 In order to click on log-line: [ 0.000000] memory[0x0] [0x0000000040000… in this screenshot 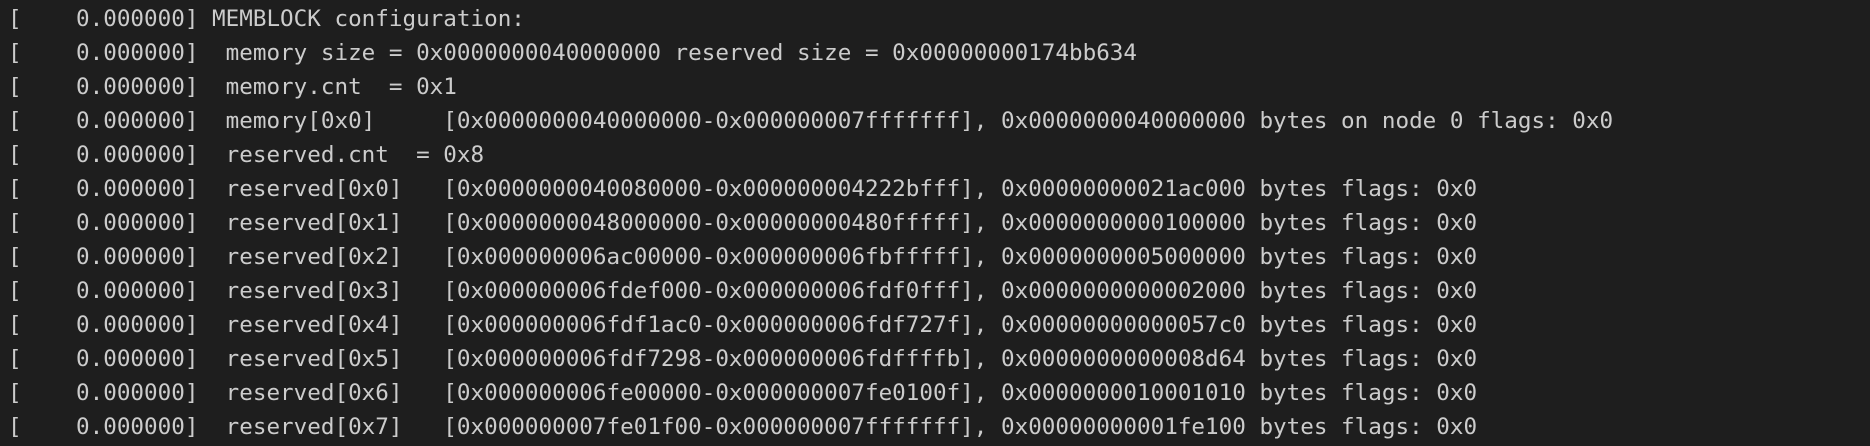, I will do `click(811, 121)`.